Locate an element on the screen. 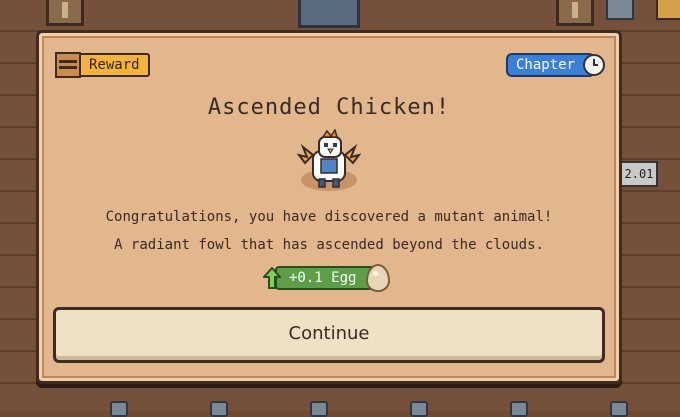  chapter-label: Chapter is located at coordinates (550, 65).